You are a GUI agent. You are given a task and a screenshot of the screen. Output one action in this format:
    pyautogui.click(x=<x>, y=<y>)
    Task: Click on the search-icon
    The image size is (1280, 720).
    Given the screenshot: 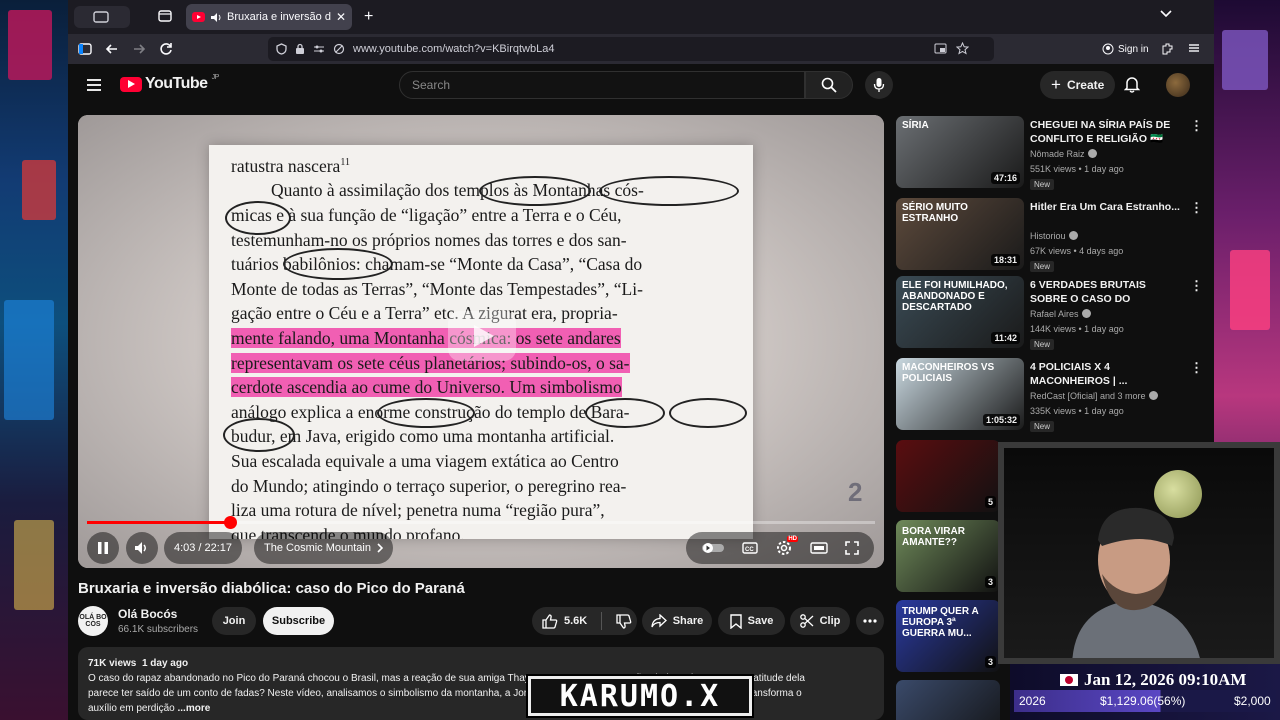 What is the action you would take?
    pyautogui.click(x=829, y=85)
    